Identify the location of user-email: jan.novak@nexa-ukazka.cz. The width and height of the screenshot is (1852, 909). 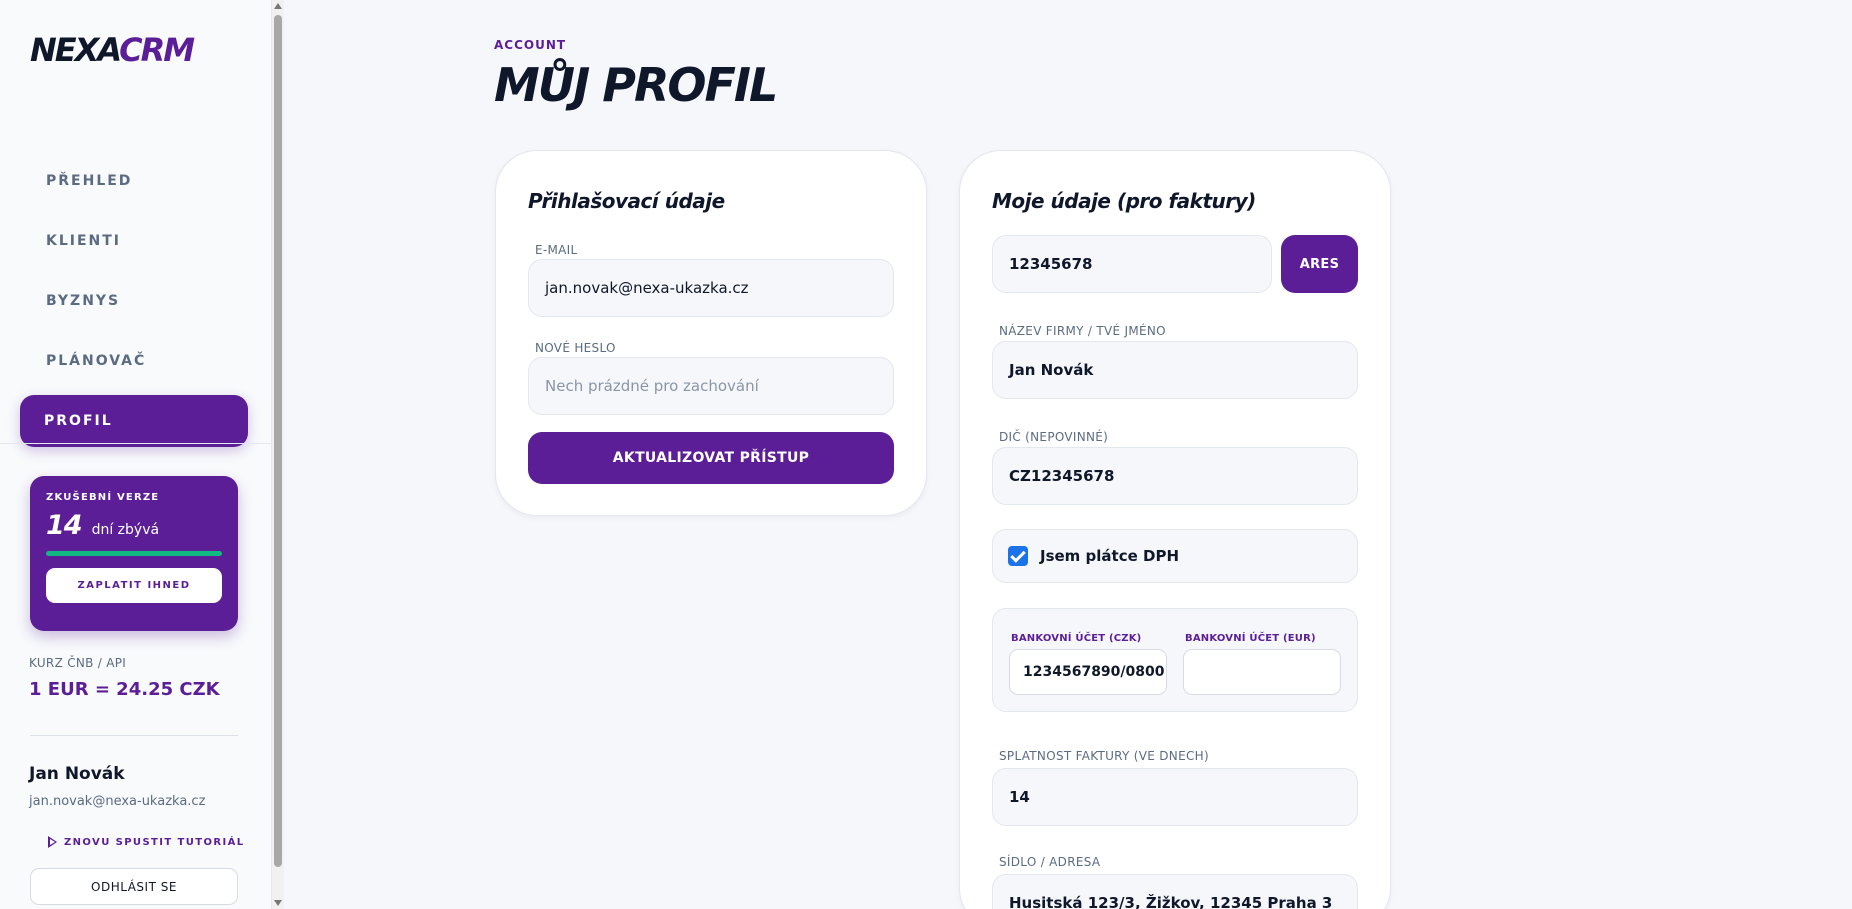
(117, 801).